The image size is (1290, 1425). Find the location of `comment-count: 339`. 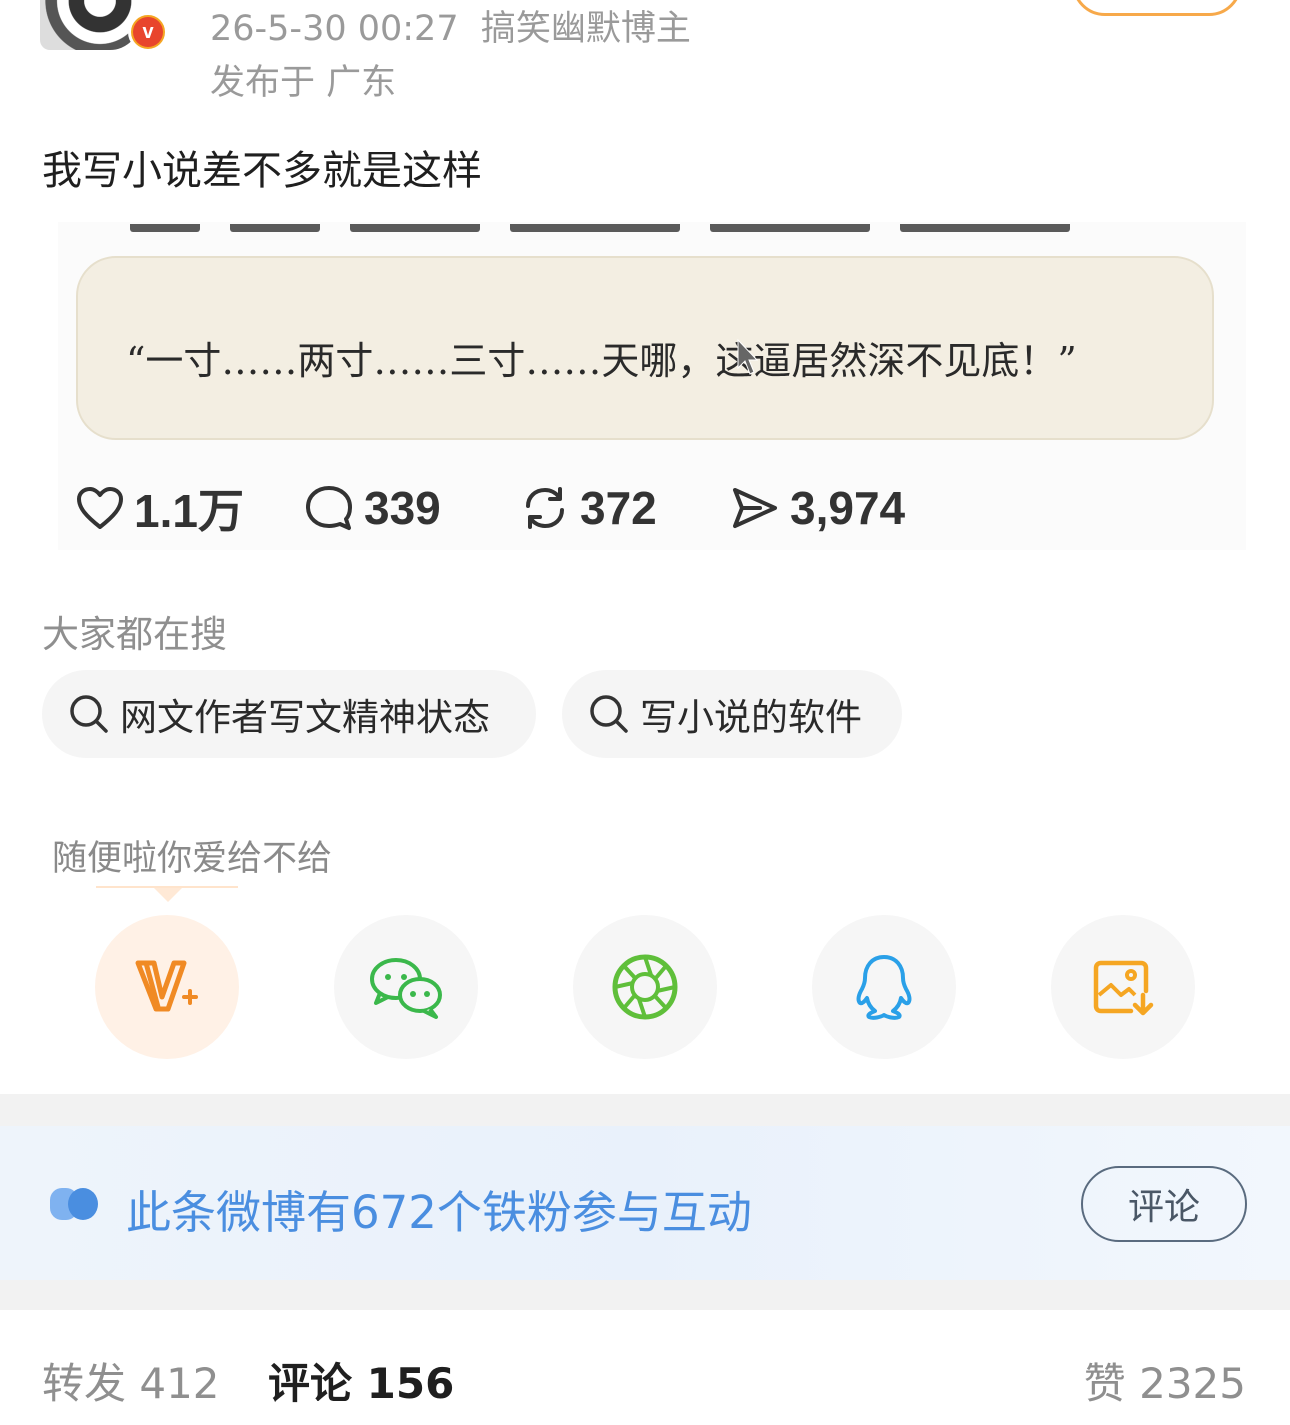

comment-count: 339 is located at coordinates (402, 508).